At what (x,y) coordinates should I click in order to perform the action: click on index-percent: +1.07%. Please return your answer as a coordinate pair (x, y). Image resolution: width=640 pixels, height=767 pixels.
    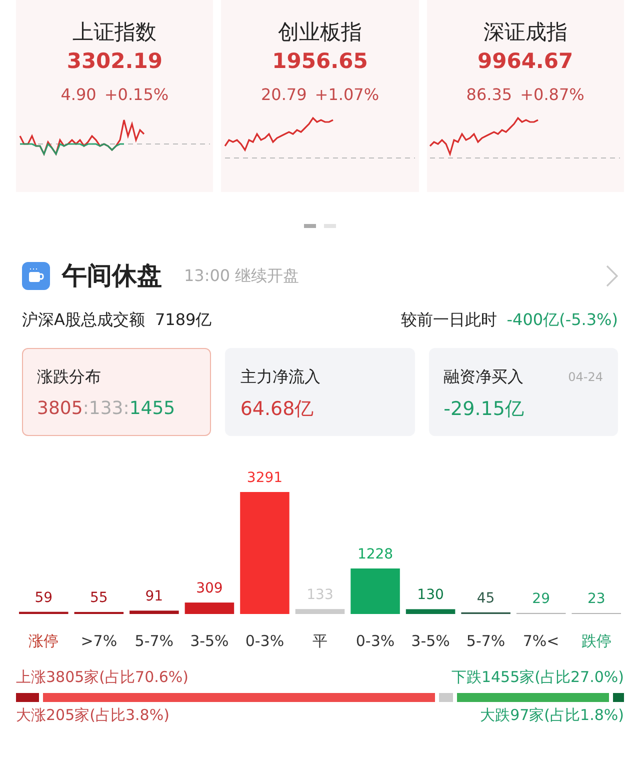
    Looking at the image, I should click on (347, 95).